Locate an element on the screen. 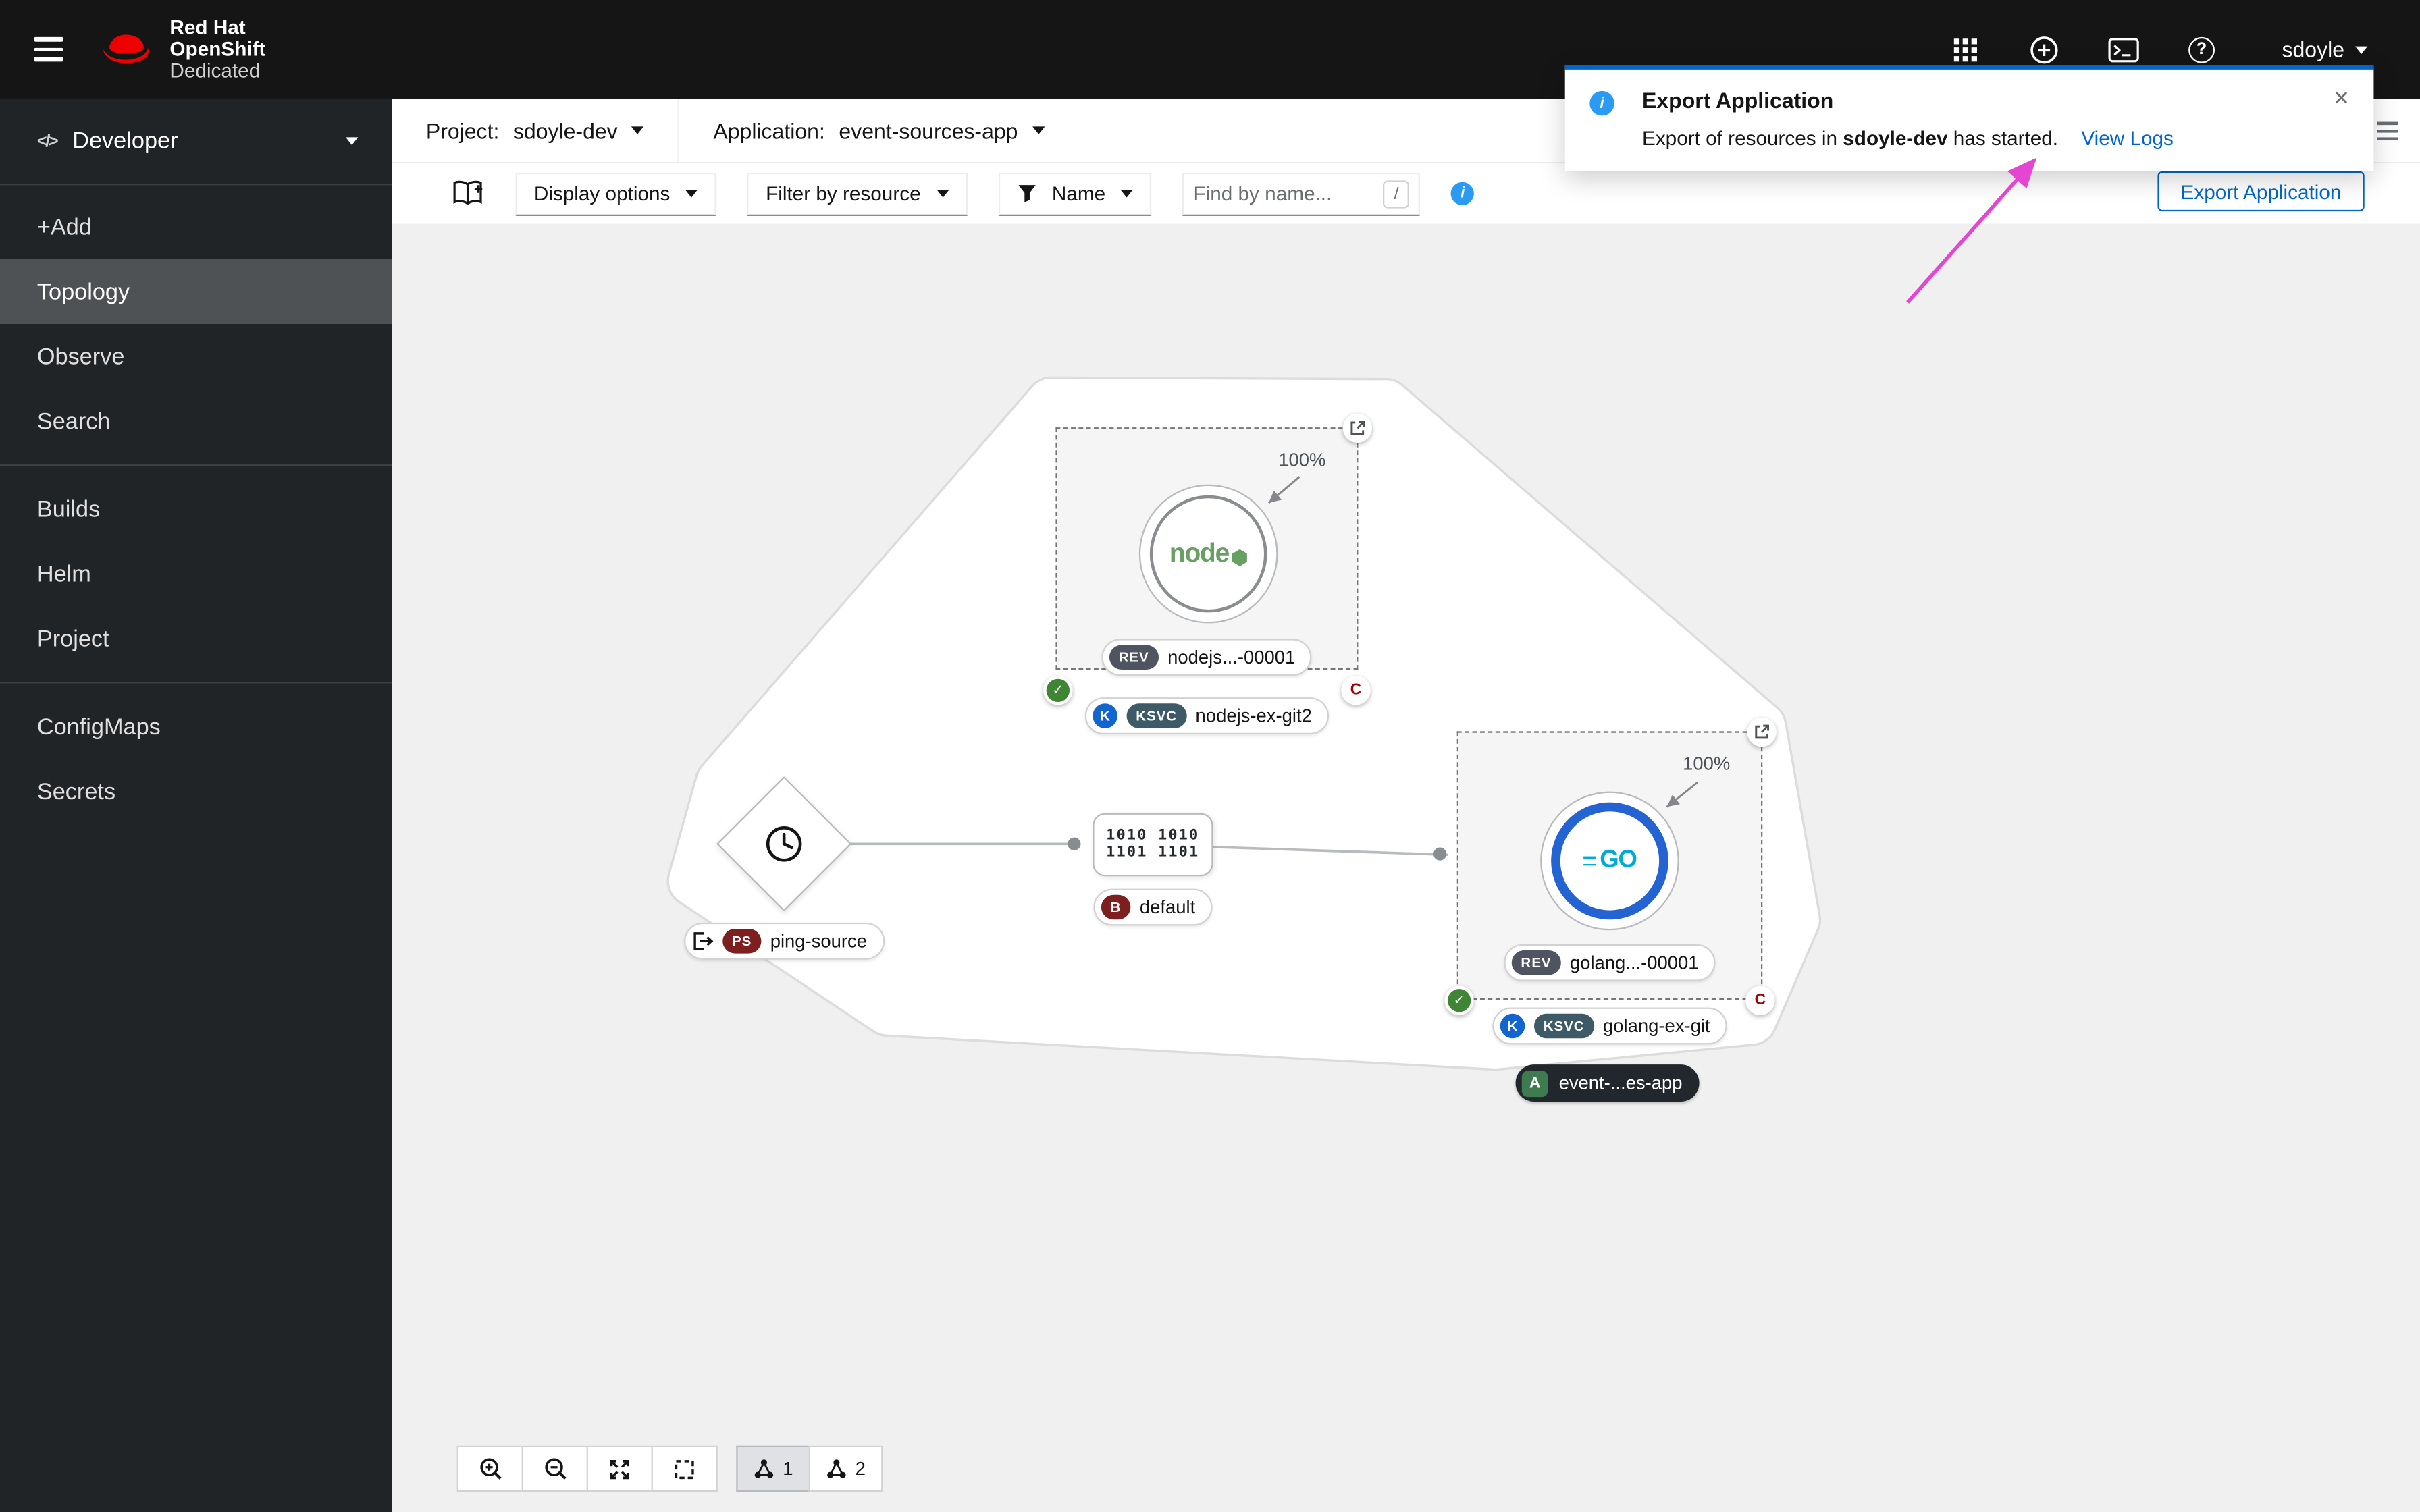  sidebar-item-label: +Add is located at coordinates (64, 226).